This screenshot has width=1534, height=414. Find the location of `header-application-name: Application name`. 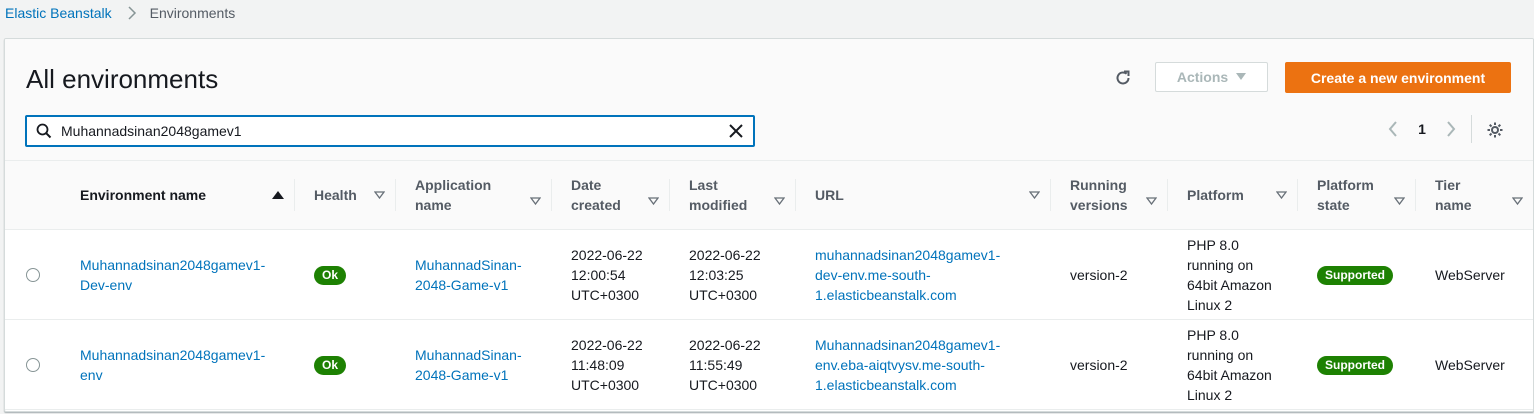

header-application-name: Application name is located at coordinates (473, 195).